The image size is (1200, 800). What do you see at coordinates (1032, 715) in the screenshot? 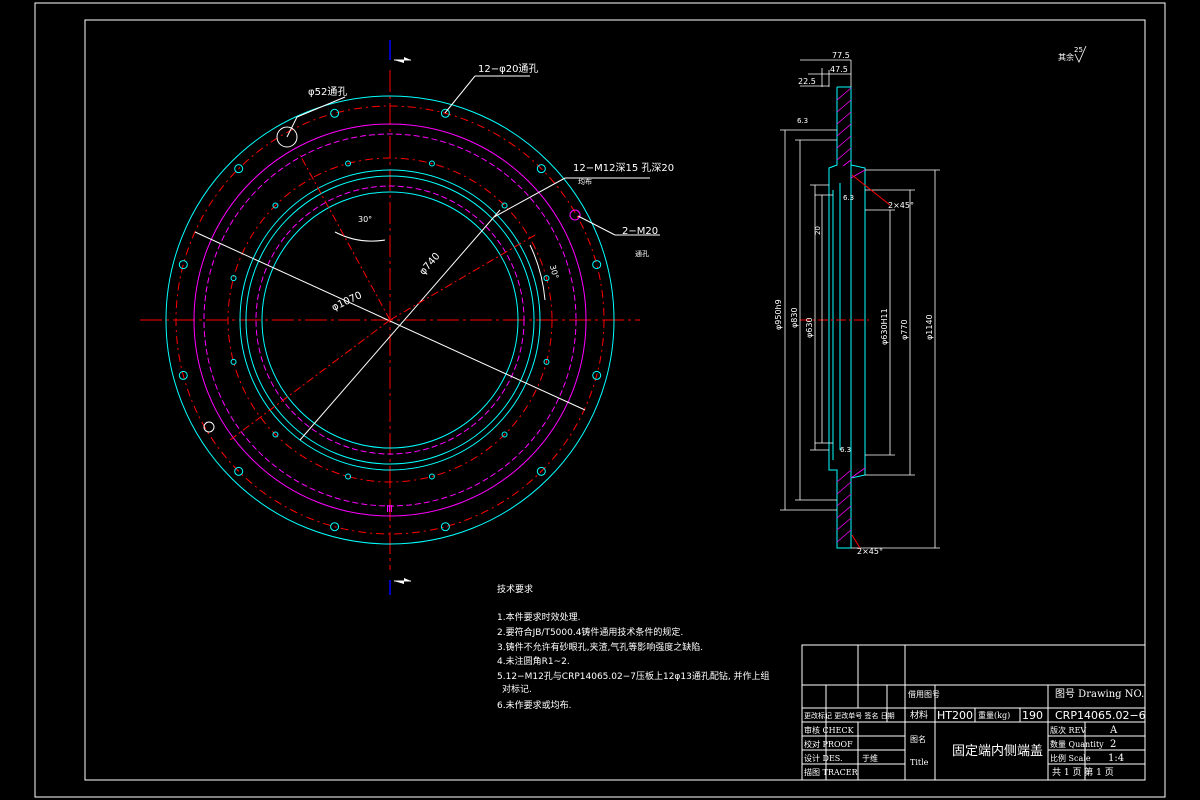
I see `tb-weight-value: 190` at bounding box center [1032, 715].